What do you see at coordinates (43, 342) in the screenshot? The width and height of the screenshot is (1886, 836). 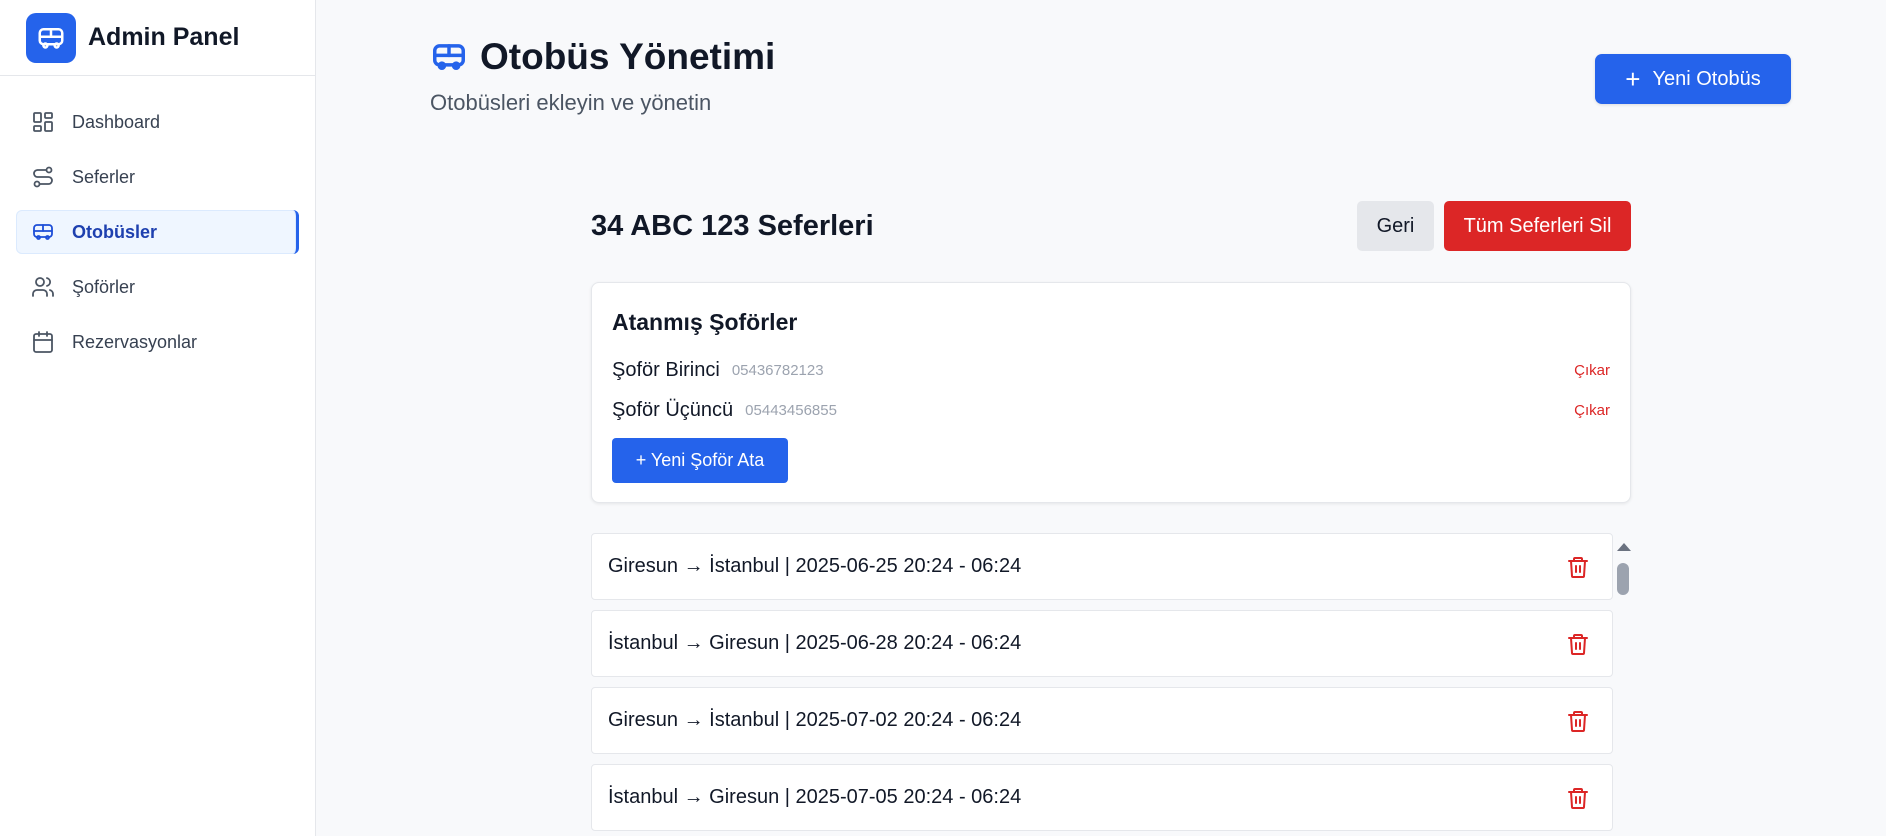 I see `calendar-icon` at bounding box center [43, 342].